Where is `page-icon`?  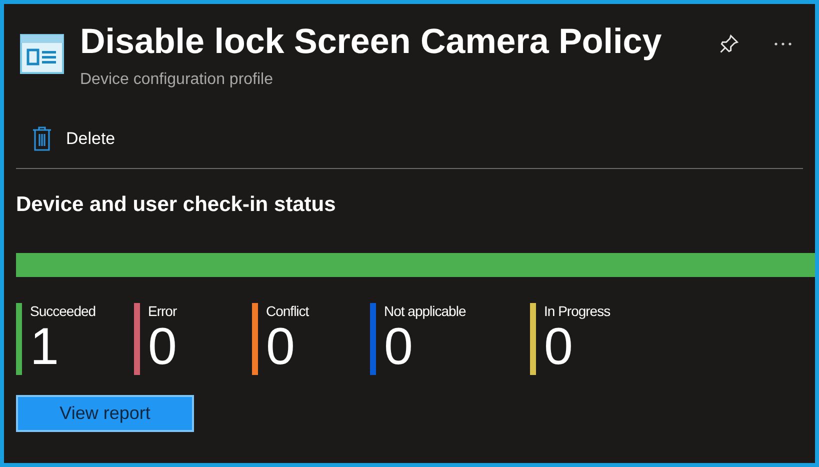 page-icon is located at coordinates (42, 54).